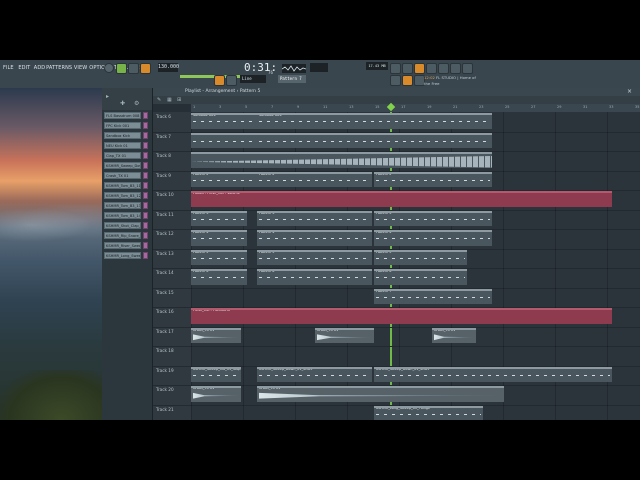 The height and width of the screenshot is (480, 640). What do you see at coordinates (145, 68) in the screenshot?
I see `record-button` at bounding box center [145, 68].